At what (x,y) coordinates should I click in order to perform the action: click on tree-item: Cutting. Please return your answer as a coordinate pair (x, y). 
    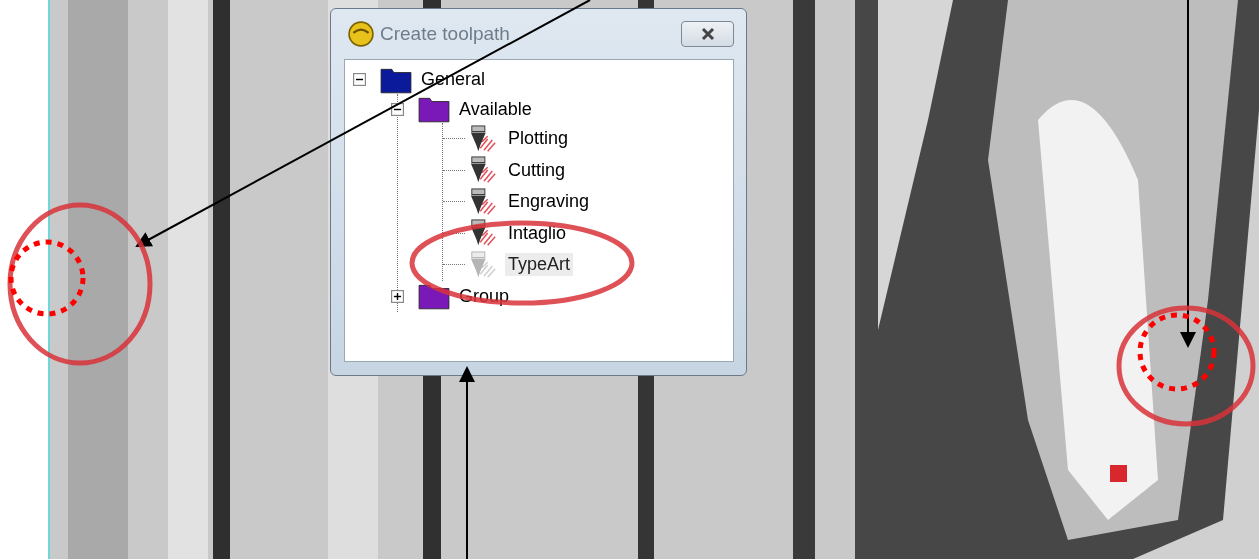
    Looking at the image, I should click on (537, 170).